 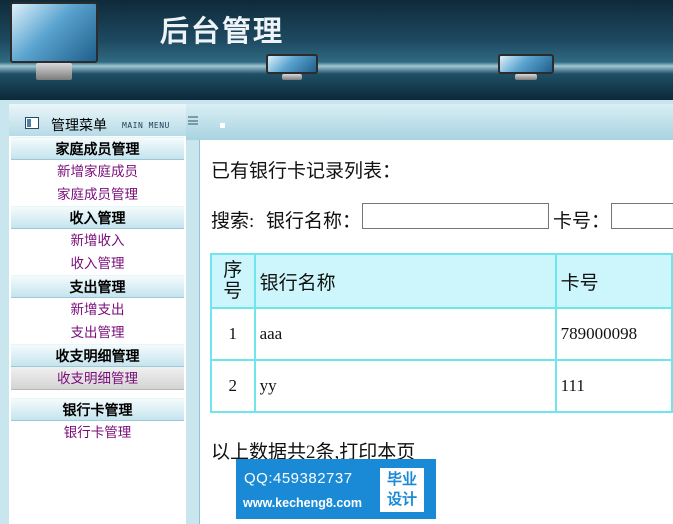 What do you see at coordinates (613, 334) in the screenshot?
I see `cell-card-number: 789000098` at bounding box center [613, 334].